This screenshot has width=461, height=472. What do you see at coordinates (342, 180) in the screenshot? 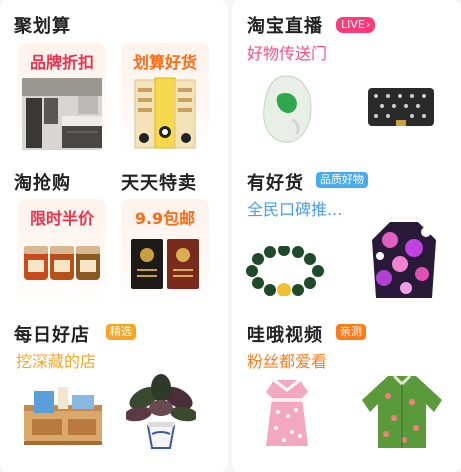
I see `quality-goods-badge: 品质好物` at bounding box center [342, 180].